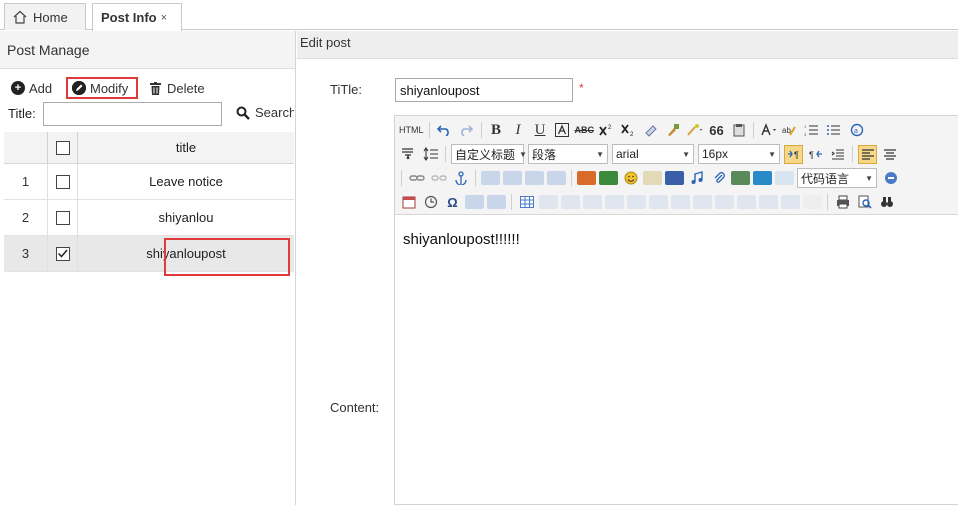 The width and height of the screenshot is (958, 505). Describe the element at coordinates (490, 178) in the screenshot. I see `image-float-none-icon` at that location.